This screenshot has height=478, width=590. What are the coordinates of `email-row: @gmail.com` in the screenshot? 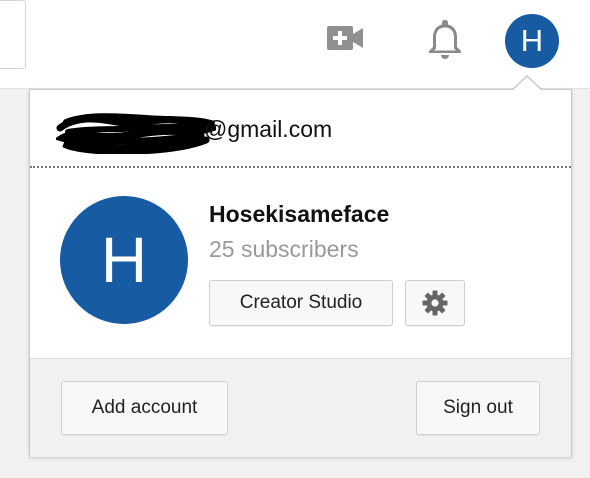 It's located at (300, 129).